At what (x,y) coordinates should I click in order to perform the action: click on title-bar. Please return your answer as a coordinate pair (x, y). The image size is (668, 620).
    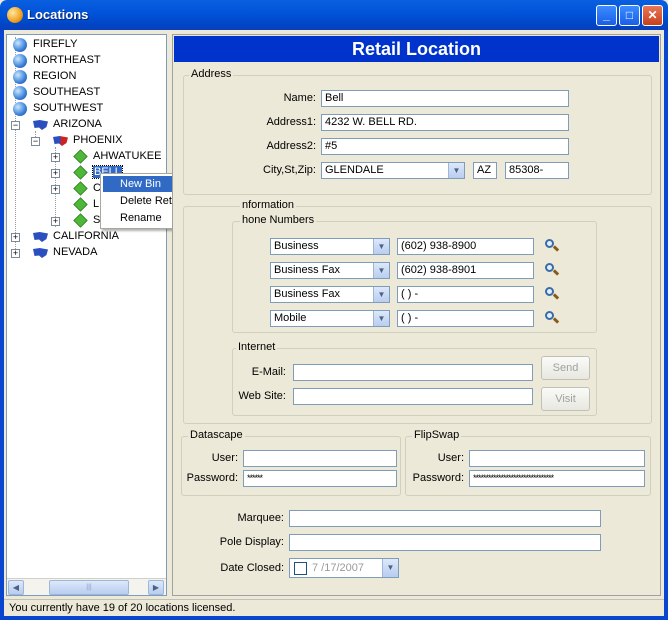
    Looking at the image, I should click on (334, 15).